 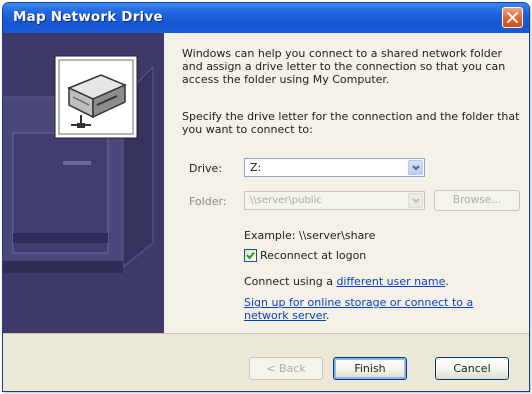 I want to click on back-button: < Back, so click(x=286, y=368).